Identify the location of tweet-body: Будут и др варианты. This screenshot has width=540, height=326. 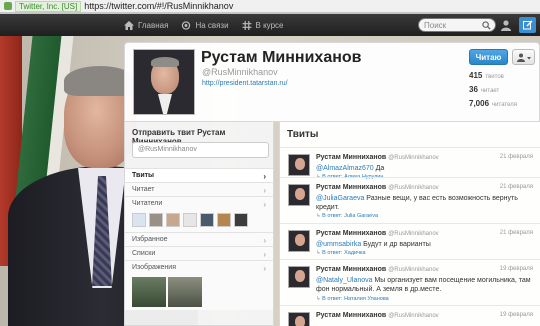
(396, 244).